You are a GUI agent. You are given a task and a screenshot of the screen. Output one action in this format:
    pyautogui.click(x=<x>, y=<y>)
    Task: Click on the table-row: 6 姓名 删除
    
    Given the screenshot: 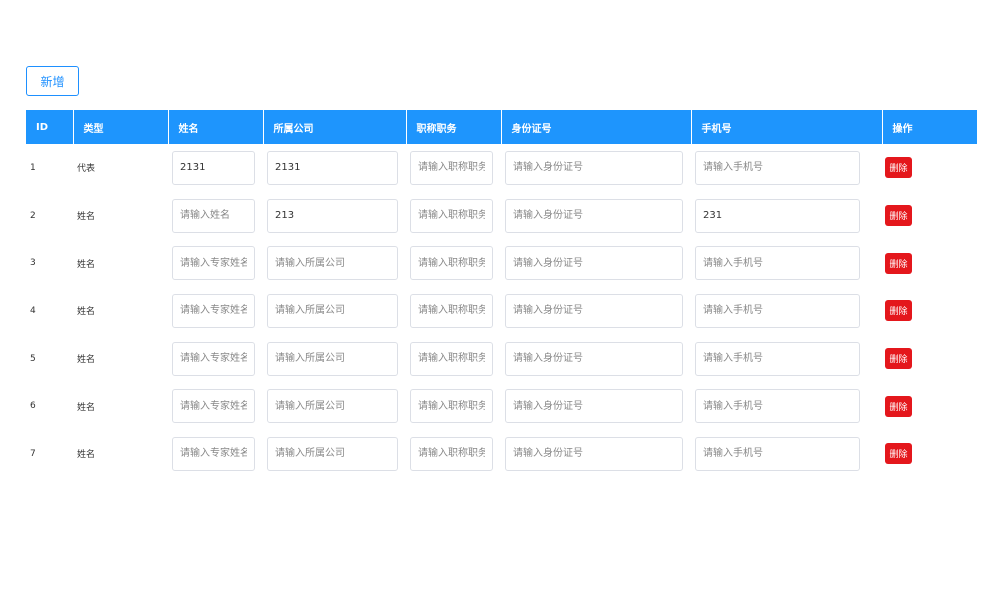 What is the action you would take?
    pyautogui.click(x=501, y=406)
    